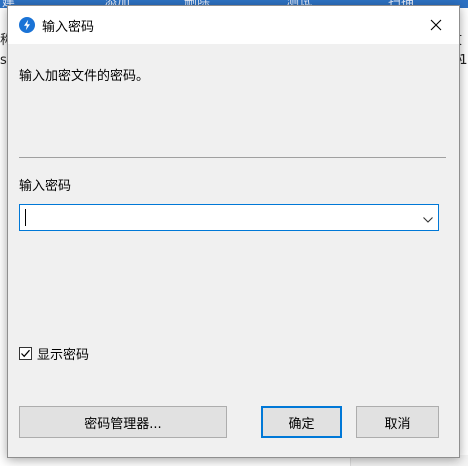  Describe the element at coordinates (27, 25) in the screenshot. I see `lightning-bolt-icon` at that location.